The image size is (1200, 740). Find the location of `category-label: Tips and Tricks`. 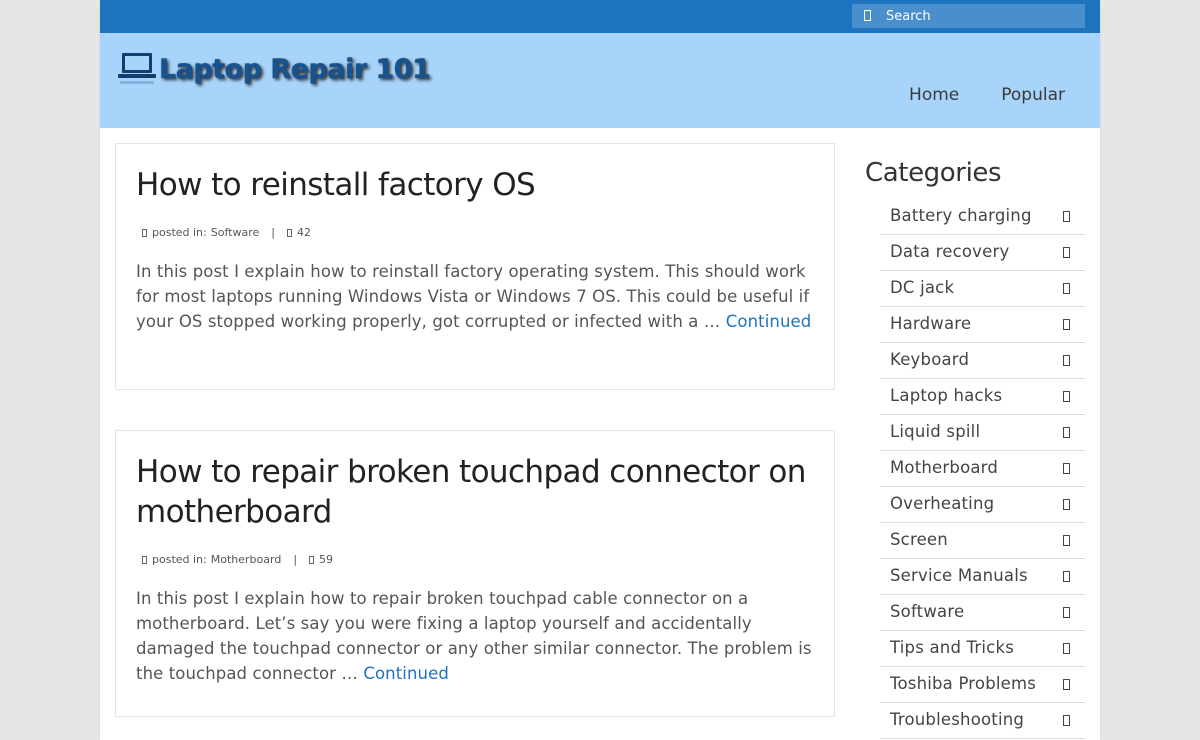

category-label: Tips and Tricks is located at coordinates (952, 647).